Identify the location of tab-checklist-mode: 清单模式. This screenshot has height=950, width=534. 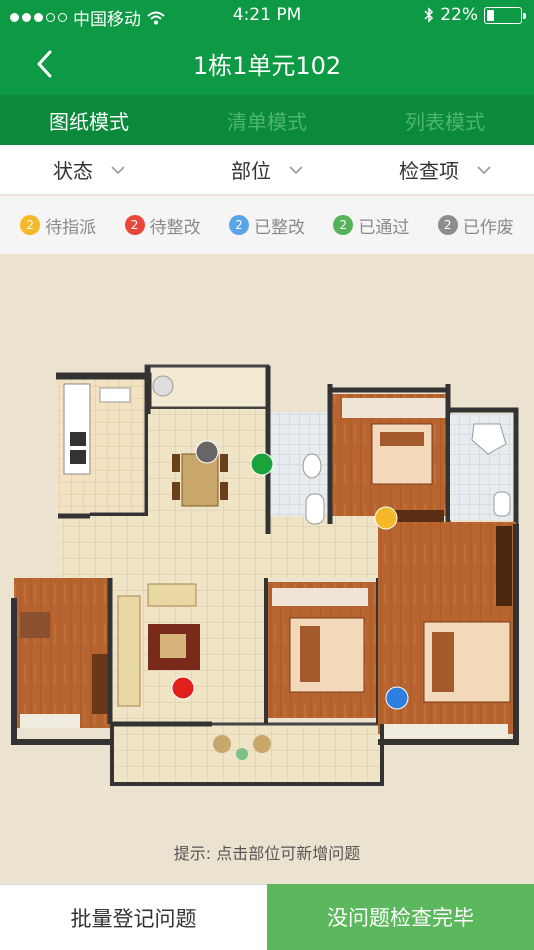
(267, 120).